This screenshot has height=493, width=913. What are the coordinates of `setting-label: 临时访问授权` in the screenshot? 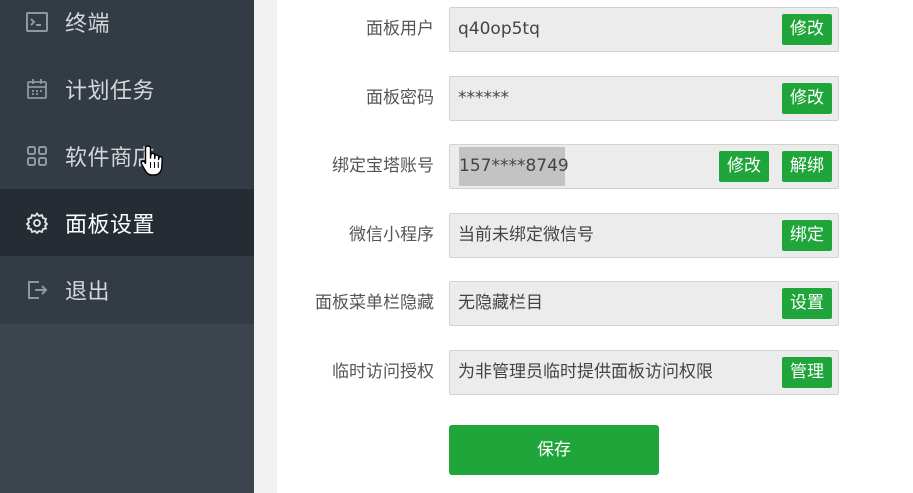 It's located at (383, 372).